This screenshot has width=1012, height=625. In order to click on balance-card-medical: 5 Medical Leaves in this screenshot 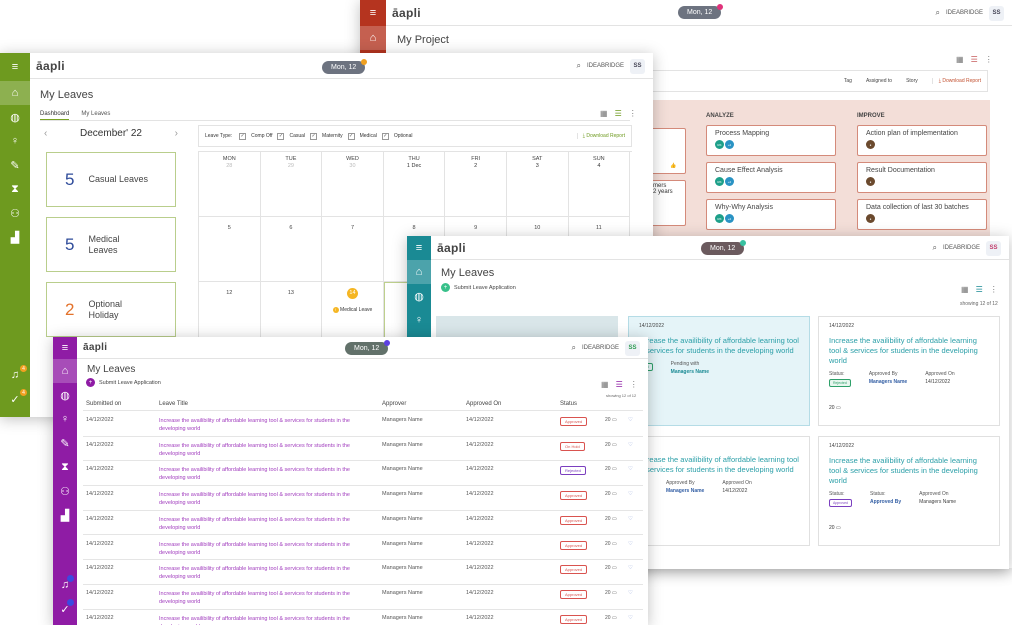, I will do `click(111, 244)`.